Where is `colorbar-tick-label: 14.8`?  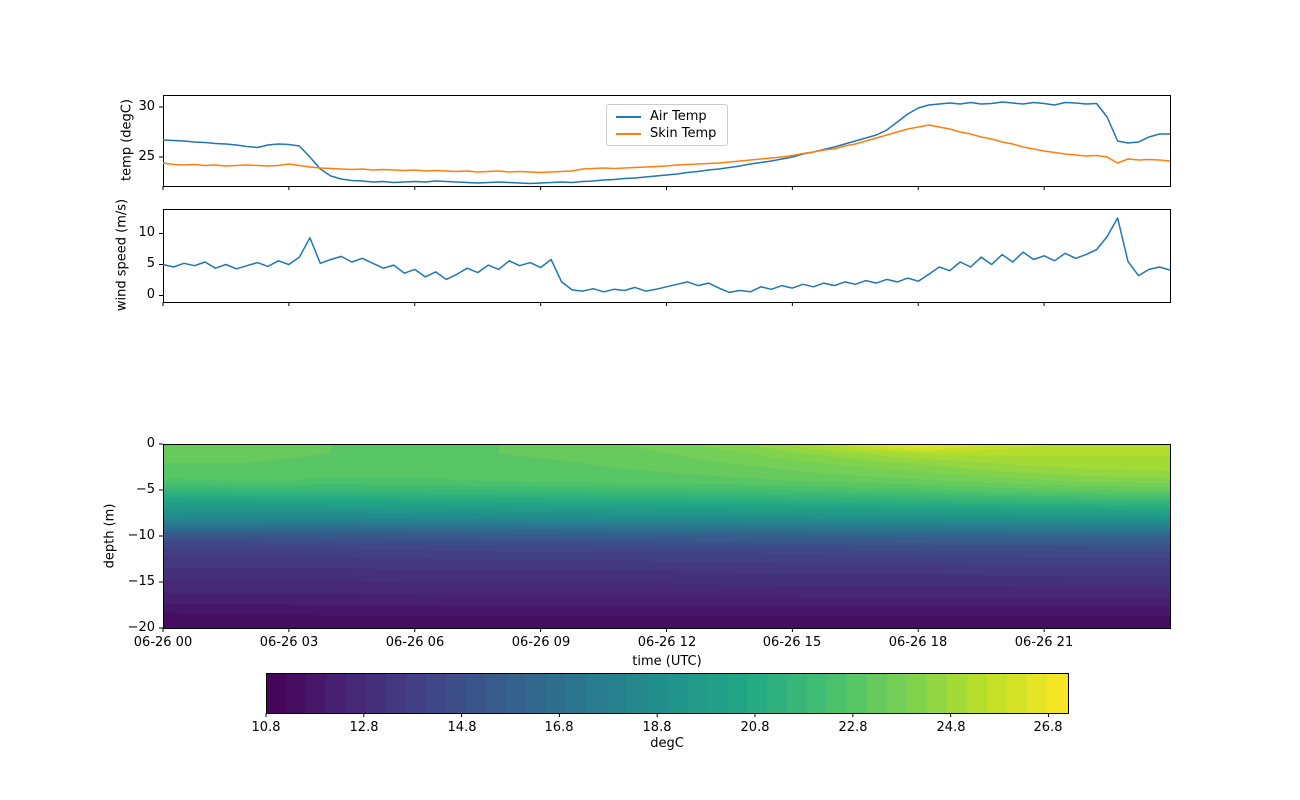 colorbar-tick-label: 14.8 is located at coordinates (462, 727).